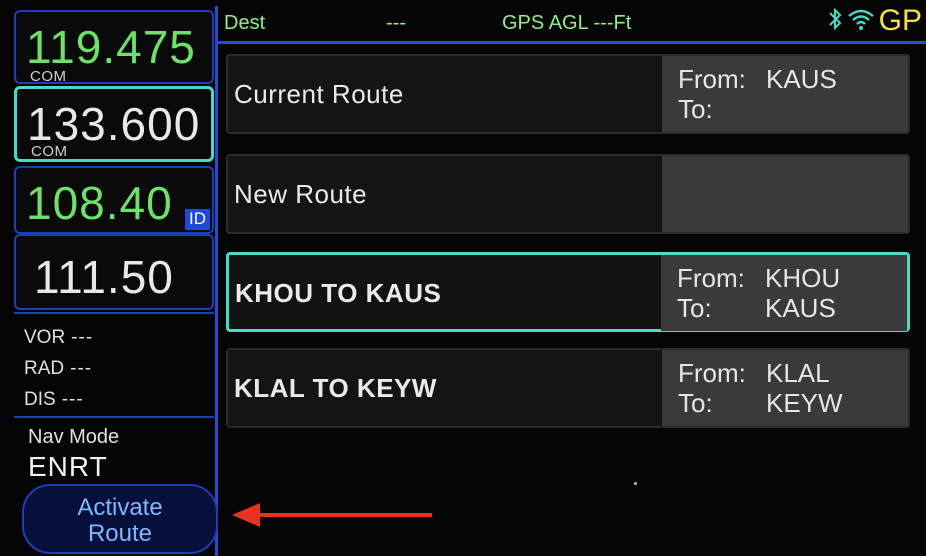  What do you see at coordinates (120, 507) in the screenshot?
I see `activate-label-line1: Activate` at bounding box center [120, 507].